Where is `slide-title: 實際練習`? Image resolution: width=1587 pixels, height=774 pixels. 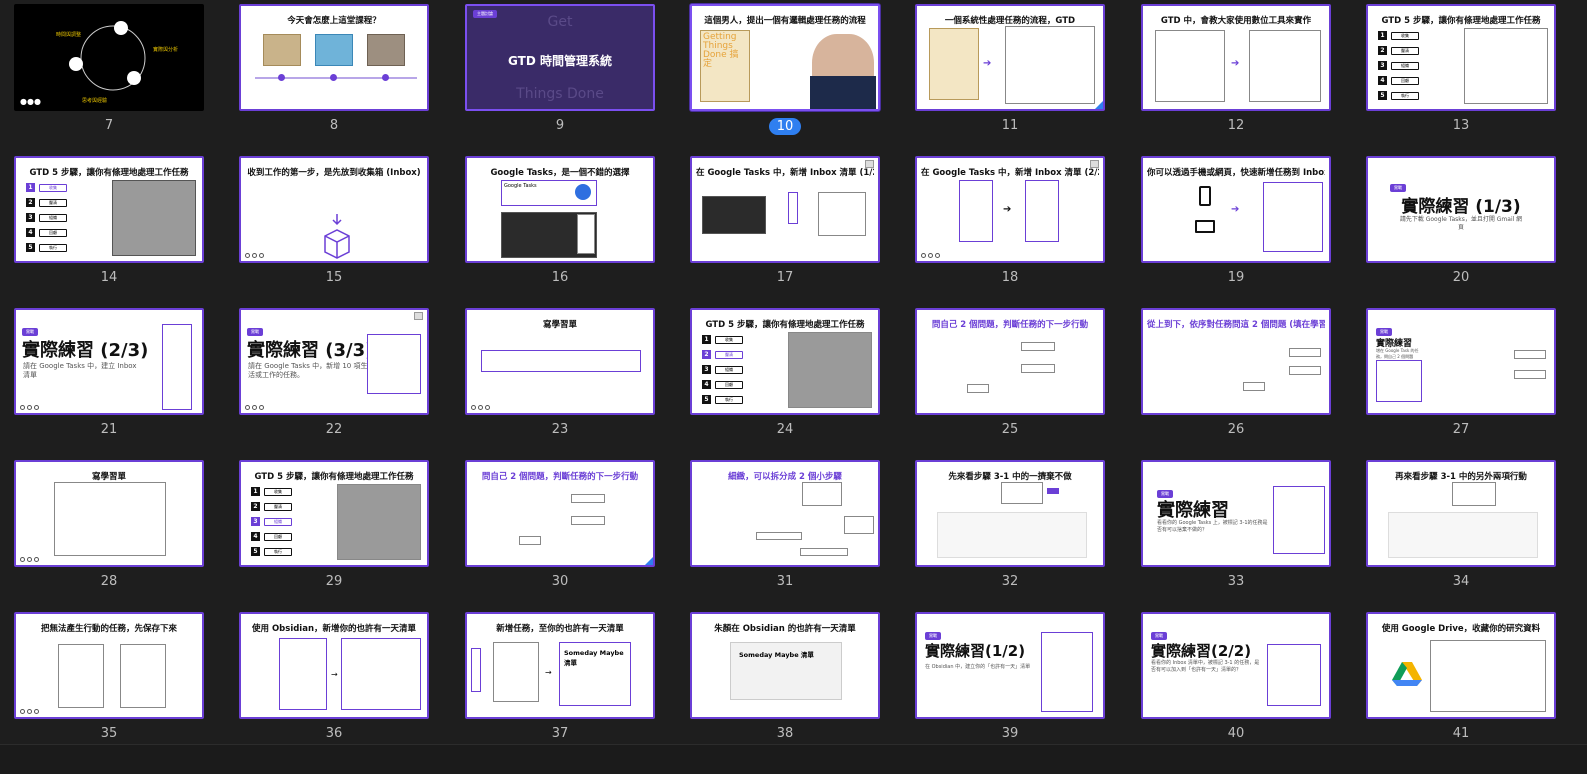
slide-title: 實際練習 is located at coordinates (1193, 510).